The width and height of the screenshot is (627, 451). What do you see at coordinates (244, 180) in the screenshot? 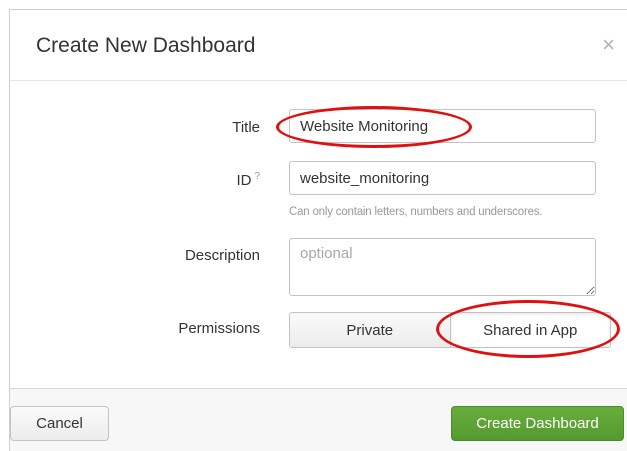
I see `id-label-text: ID` at bounding box center [244, 180].